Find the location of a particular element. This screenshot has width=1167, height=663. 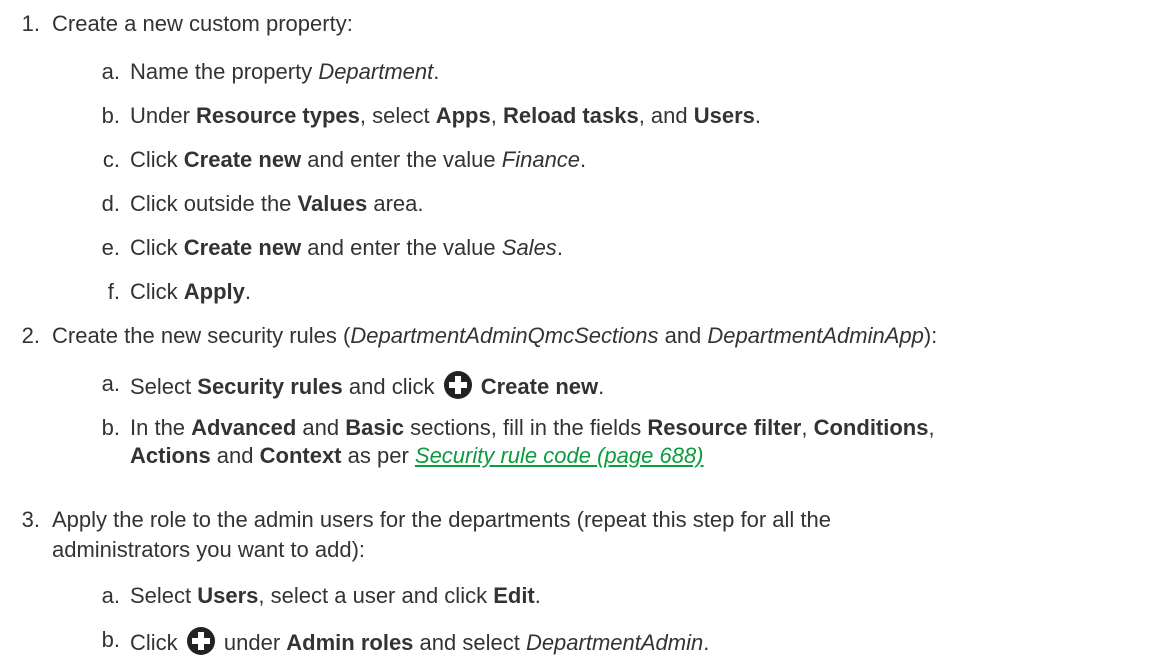

security-rule-code-link: Security rule code (page 688) is located at coordinates (559, 455).